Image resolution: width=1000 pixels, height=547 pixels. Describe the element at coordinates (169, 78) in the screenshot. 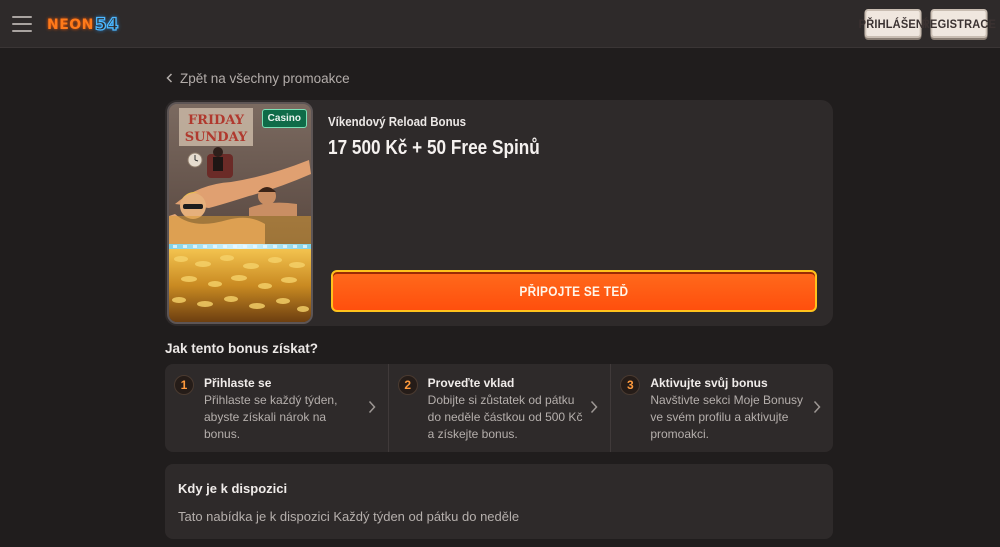

I see `chevron-left-icon` at that location.